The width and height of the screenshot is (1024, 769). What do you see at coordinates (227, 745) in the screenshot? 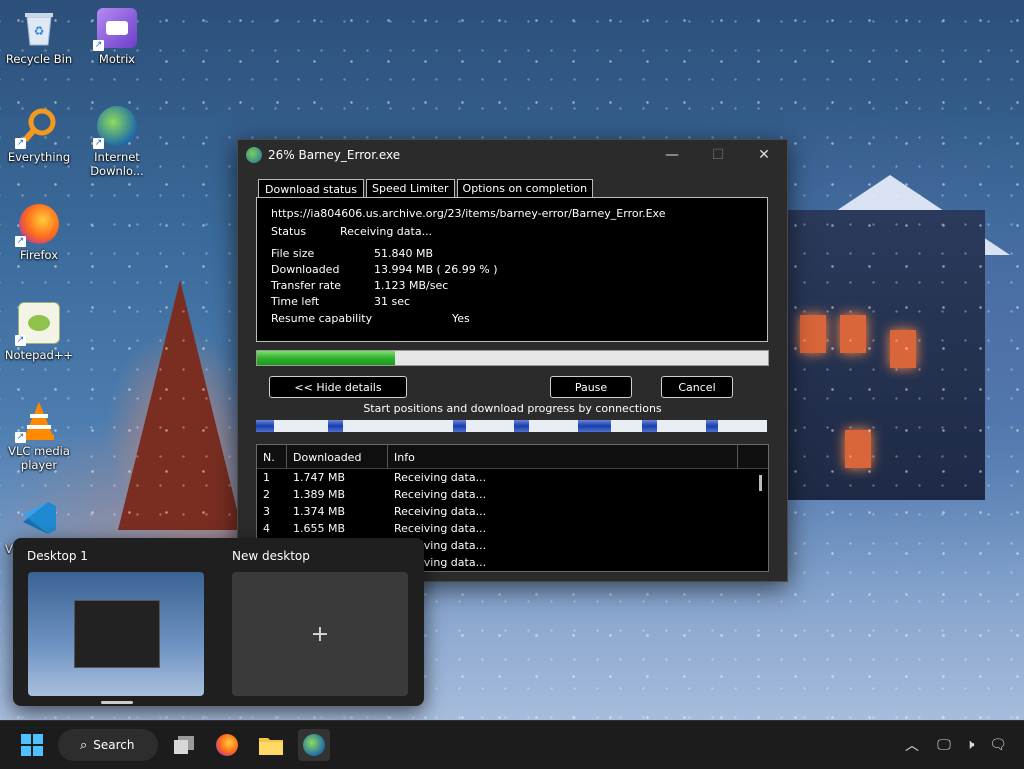
I see `taskbar-firefox` at bounding box center [227, 745].